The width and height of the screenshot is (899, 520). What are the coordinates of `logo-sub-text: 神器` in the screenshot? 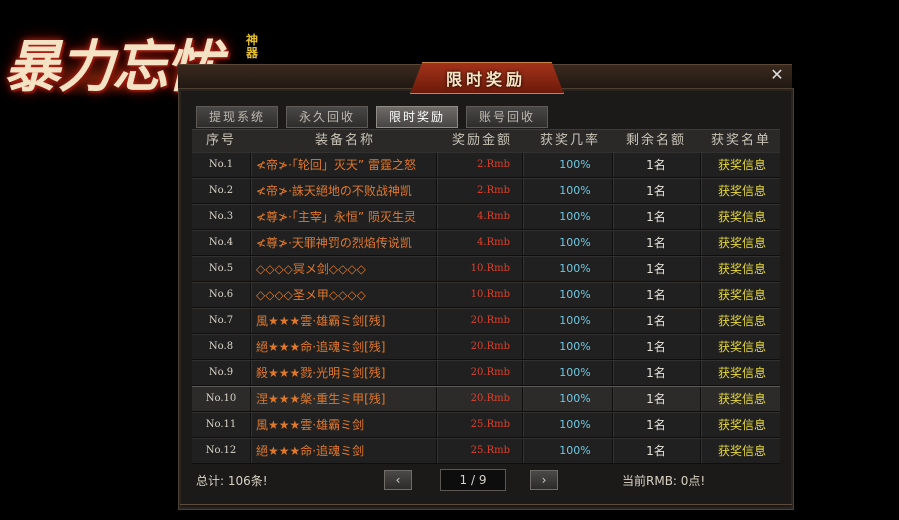 It's located at (251, 46).